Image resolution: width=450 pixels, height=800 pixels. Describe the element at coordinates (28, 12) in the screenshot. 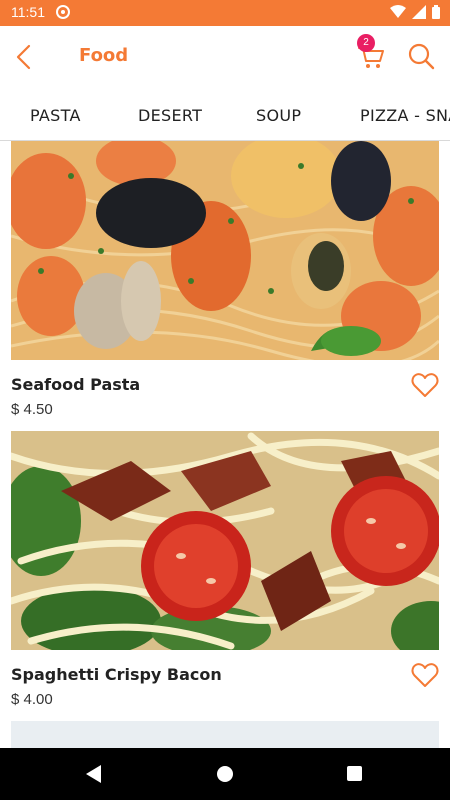

I see `status-time: 11:51` at that location.